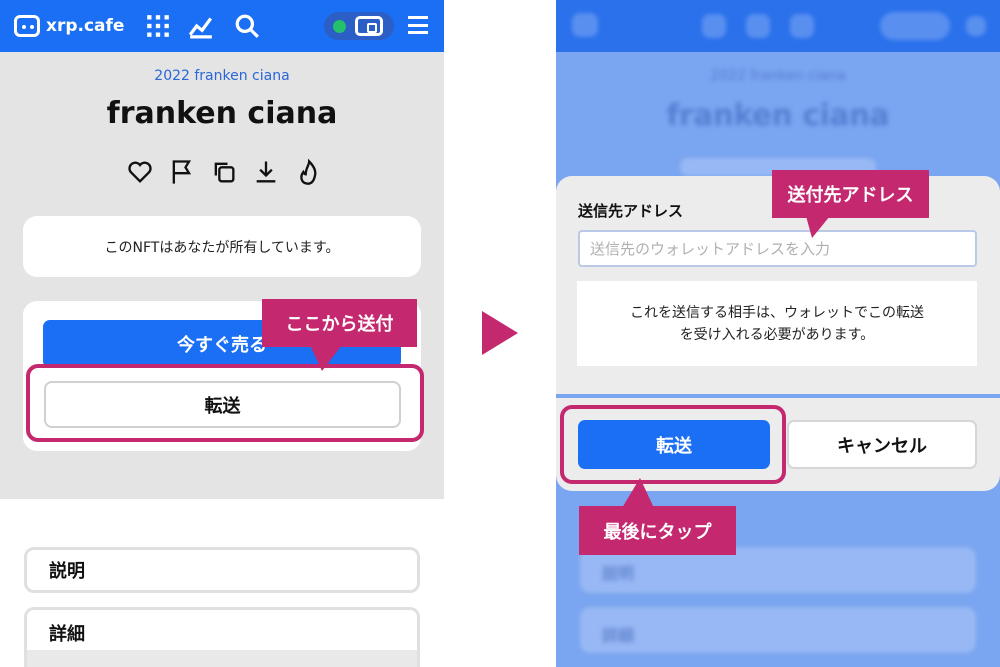  Describe the element at coordinates (222, 76) in the screenshot. I see `collection-link: 2022 franken ciana` at that location.